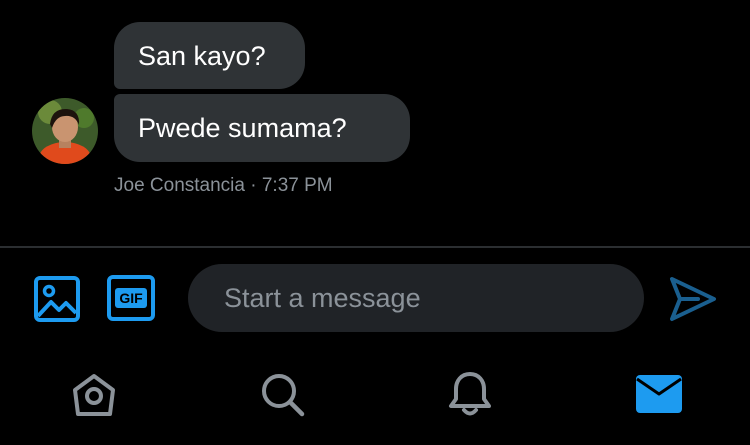  I want to click on nav-messages, so click(659, 394).